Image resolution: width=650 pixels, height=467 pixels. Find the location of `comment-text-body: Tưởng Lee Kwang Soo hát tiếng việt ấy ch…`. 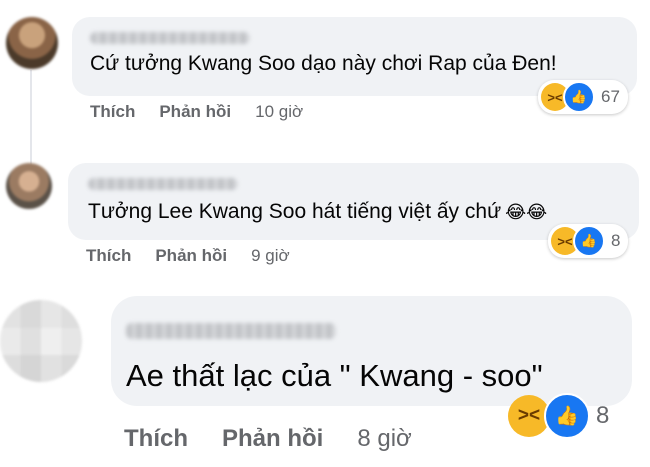

comment-text-body: Tưởng Lee Kwang Soo hát tiếng việt ấy ch… is located at coordinates (295, 211).